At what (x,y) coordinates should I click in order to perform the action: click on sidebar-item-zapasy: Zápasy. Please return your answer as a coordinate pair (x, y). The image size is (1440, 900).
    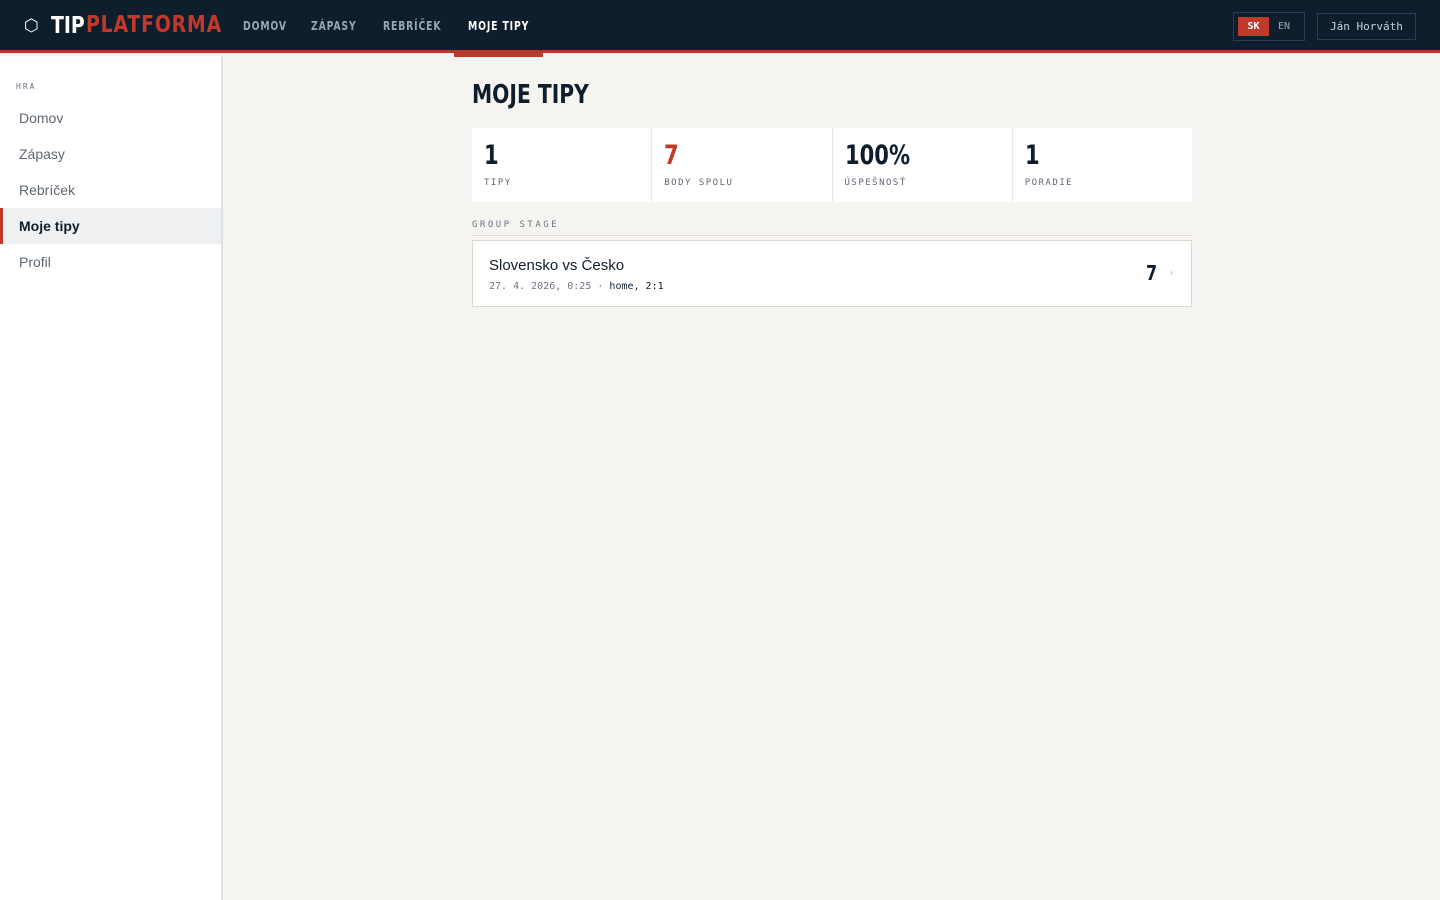
    Looking at the image, I should click on (110, 154).